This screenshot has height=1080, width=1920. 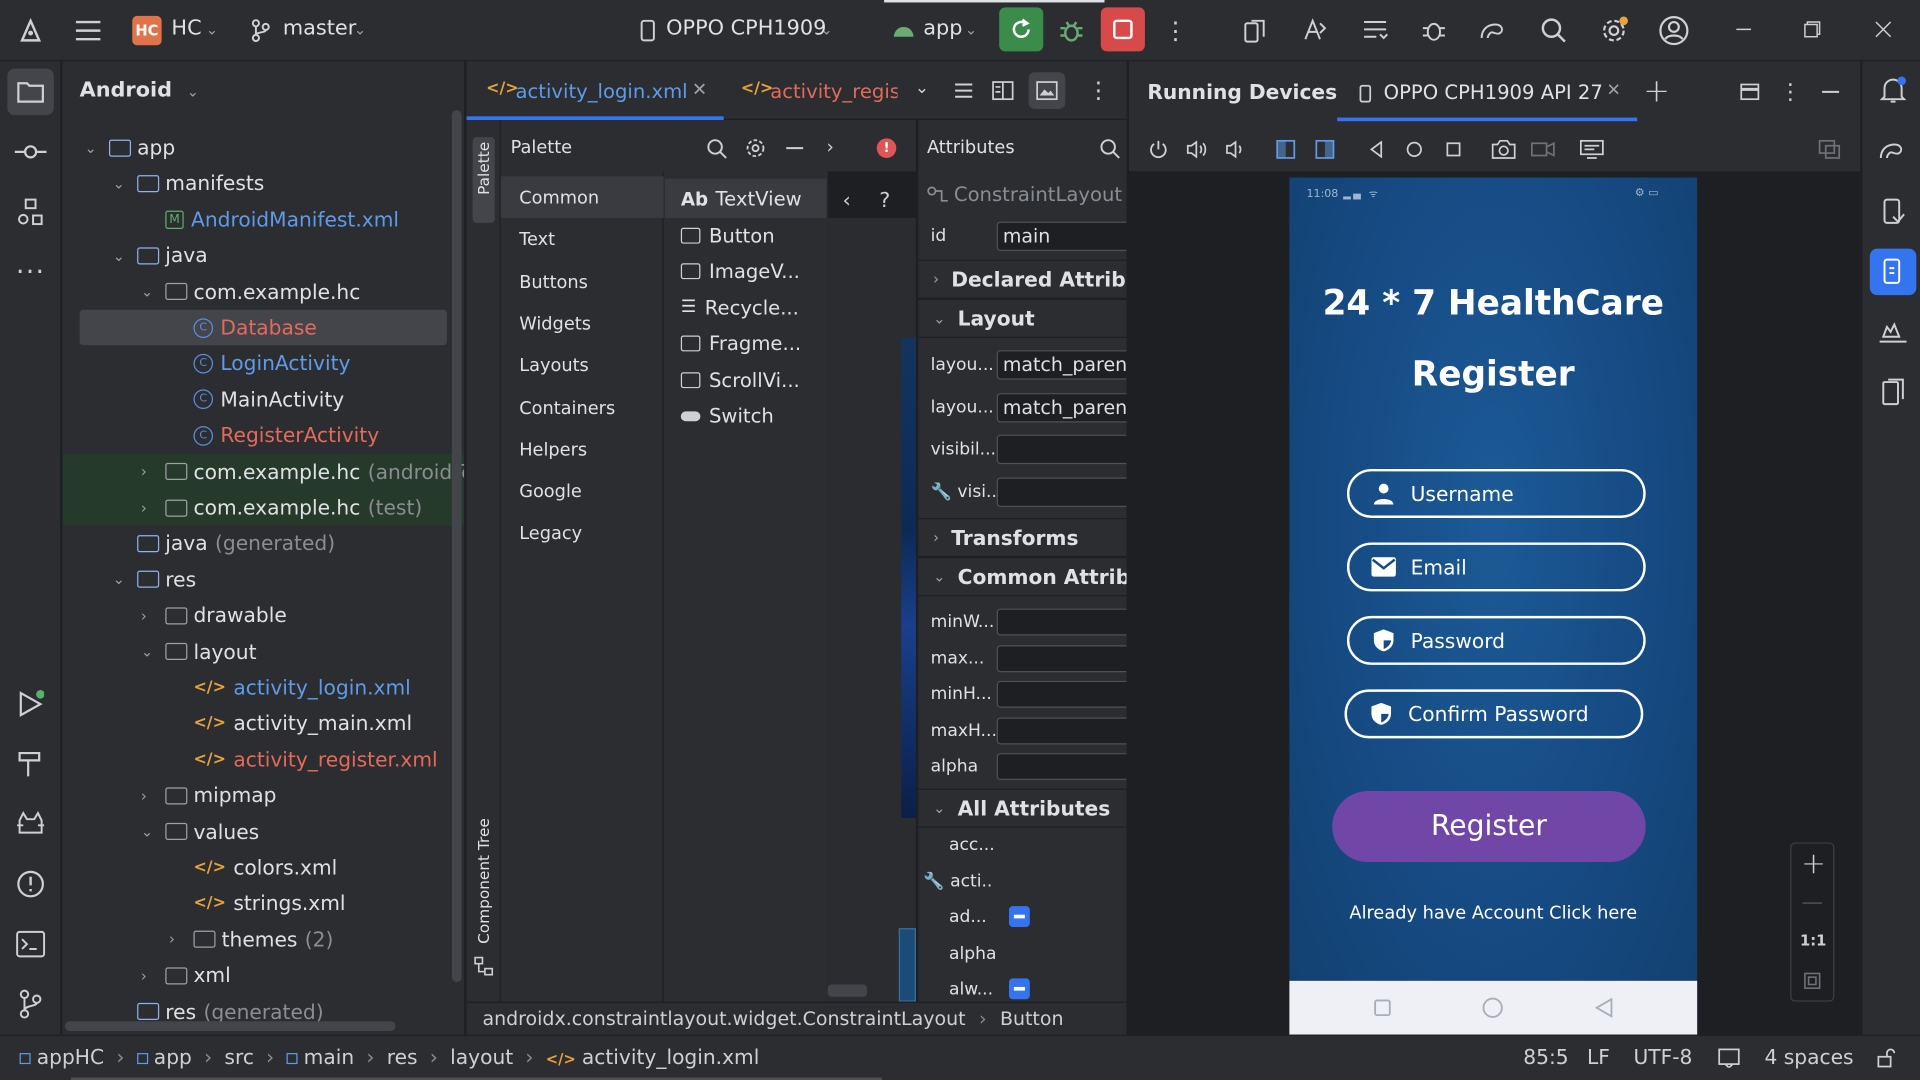 What do you see at coordinates (147, 30) in the screenshot?
I see `project-badge: HC` at bounding box center [147, 30].